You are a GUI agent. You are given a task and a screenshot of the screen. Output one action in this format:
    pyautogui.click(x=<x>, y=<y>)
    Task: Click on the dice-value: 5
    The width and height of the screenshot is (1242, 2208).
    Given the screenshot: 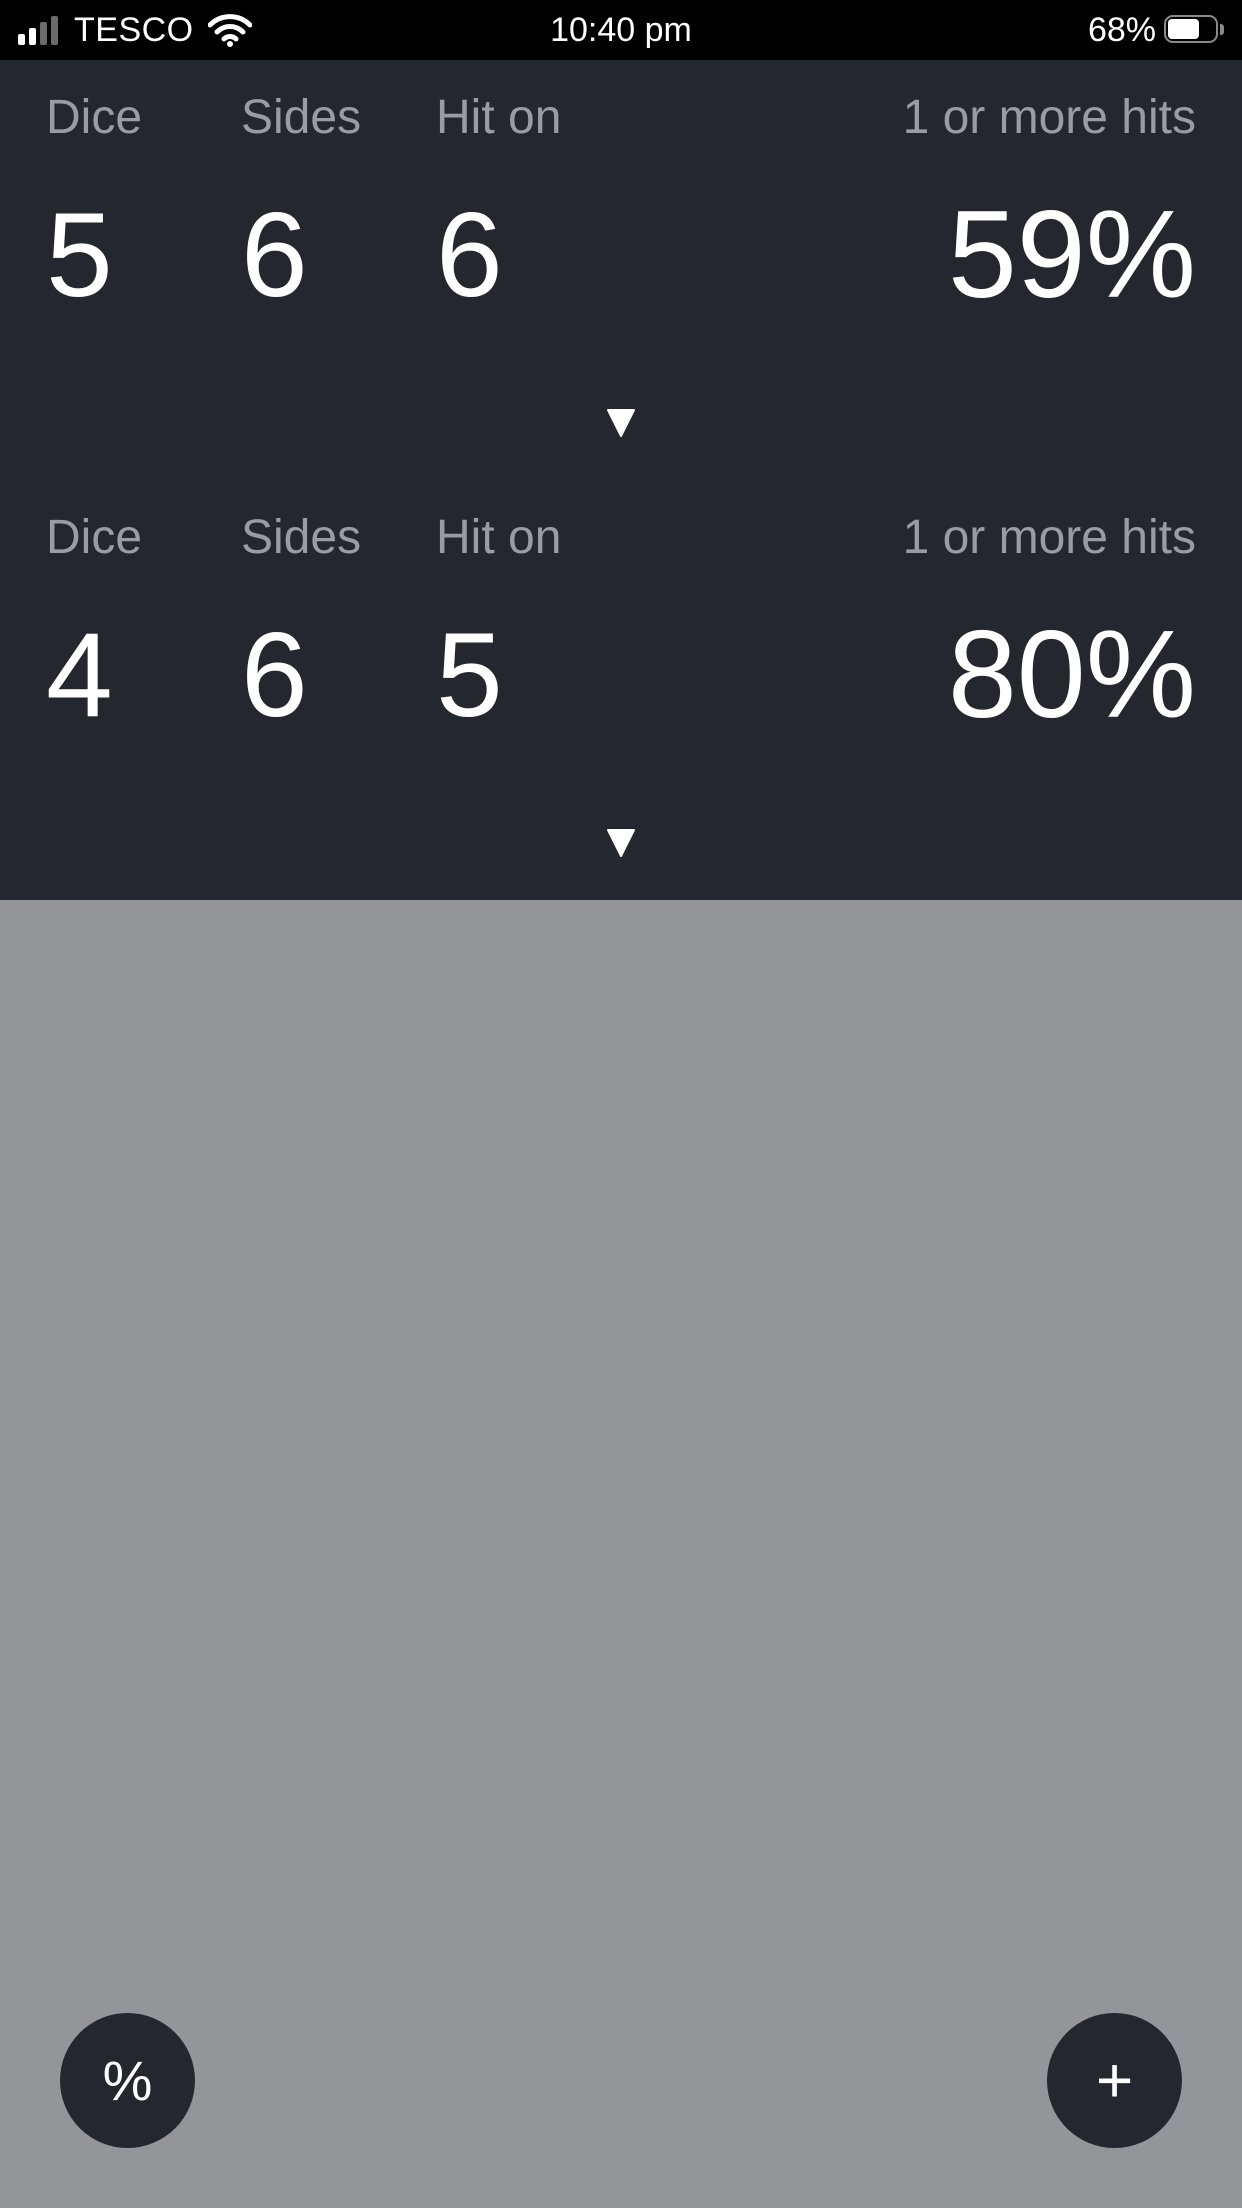 What is the action you would take?
    pyautogui.click(x=79, y=255)
    